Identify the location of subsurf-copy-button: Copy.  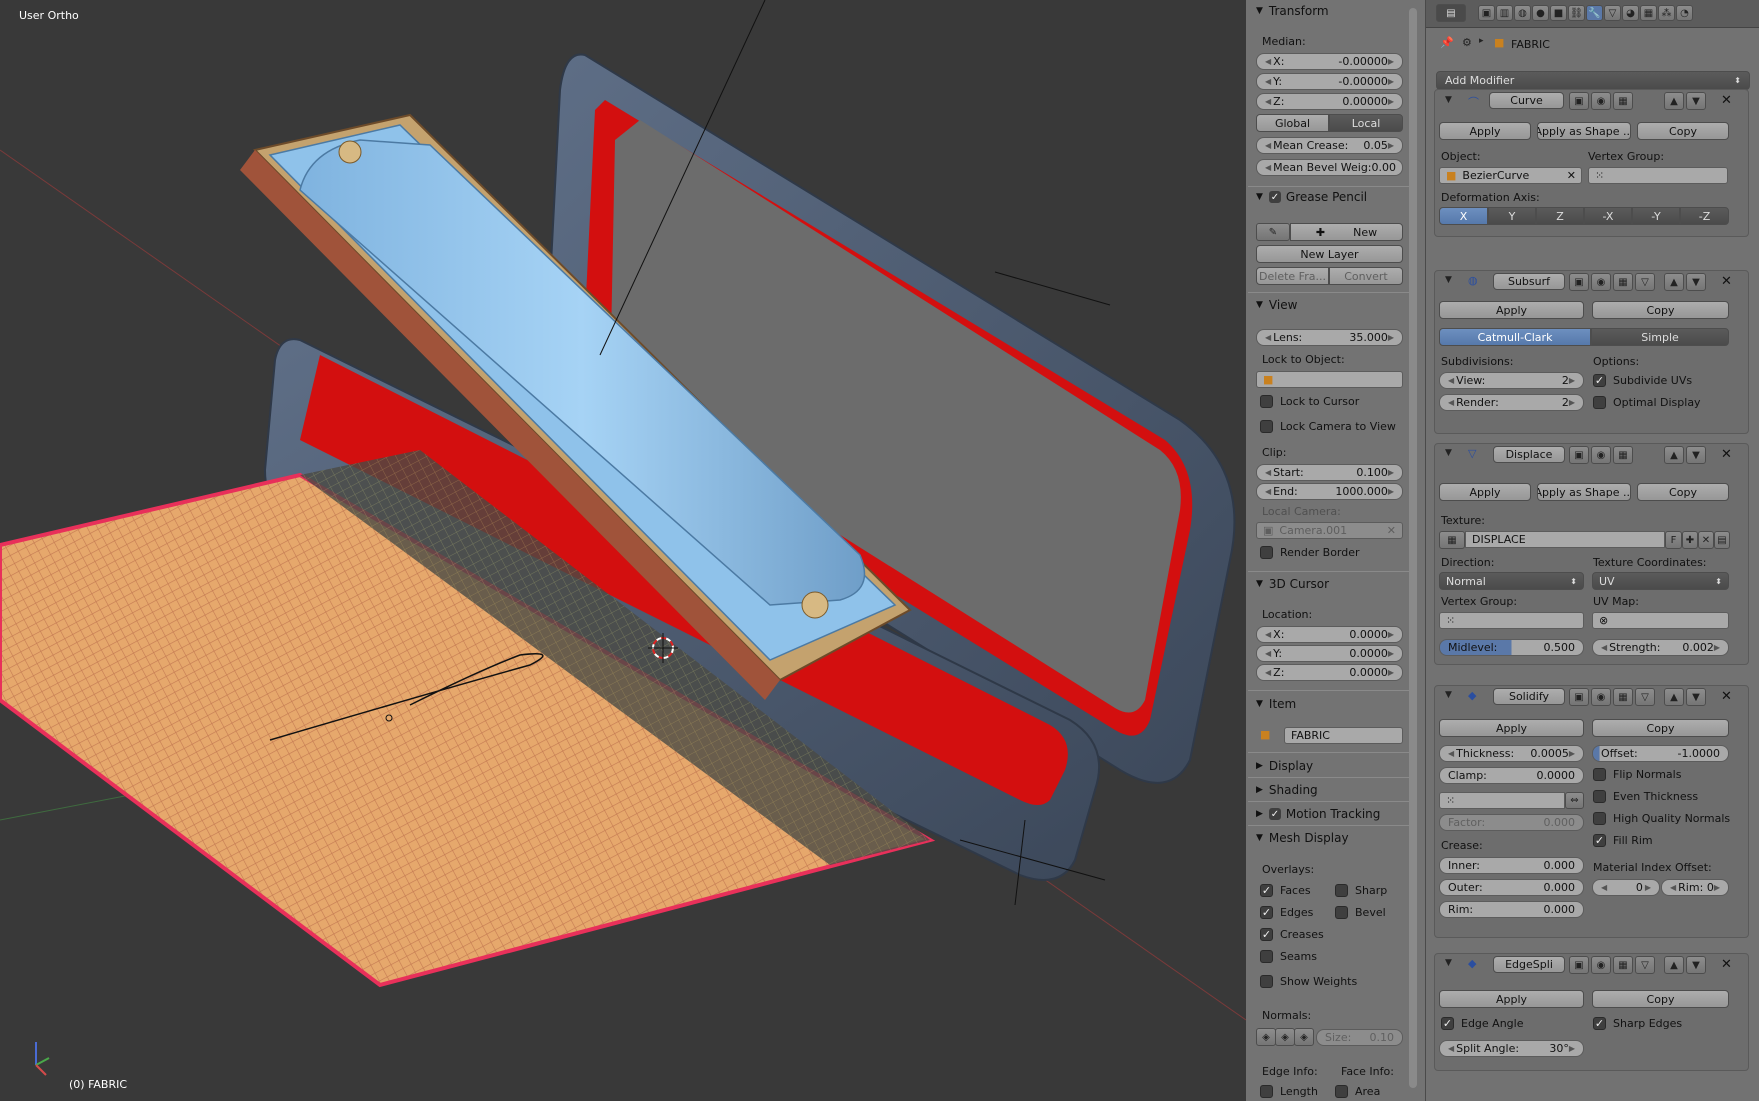
(1660, 310).